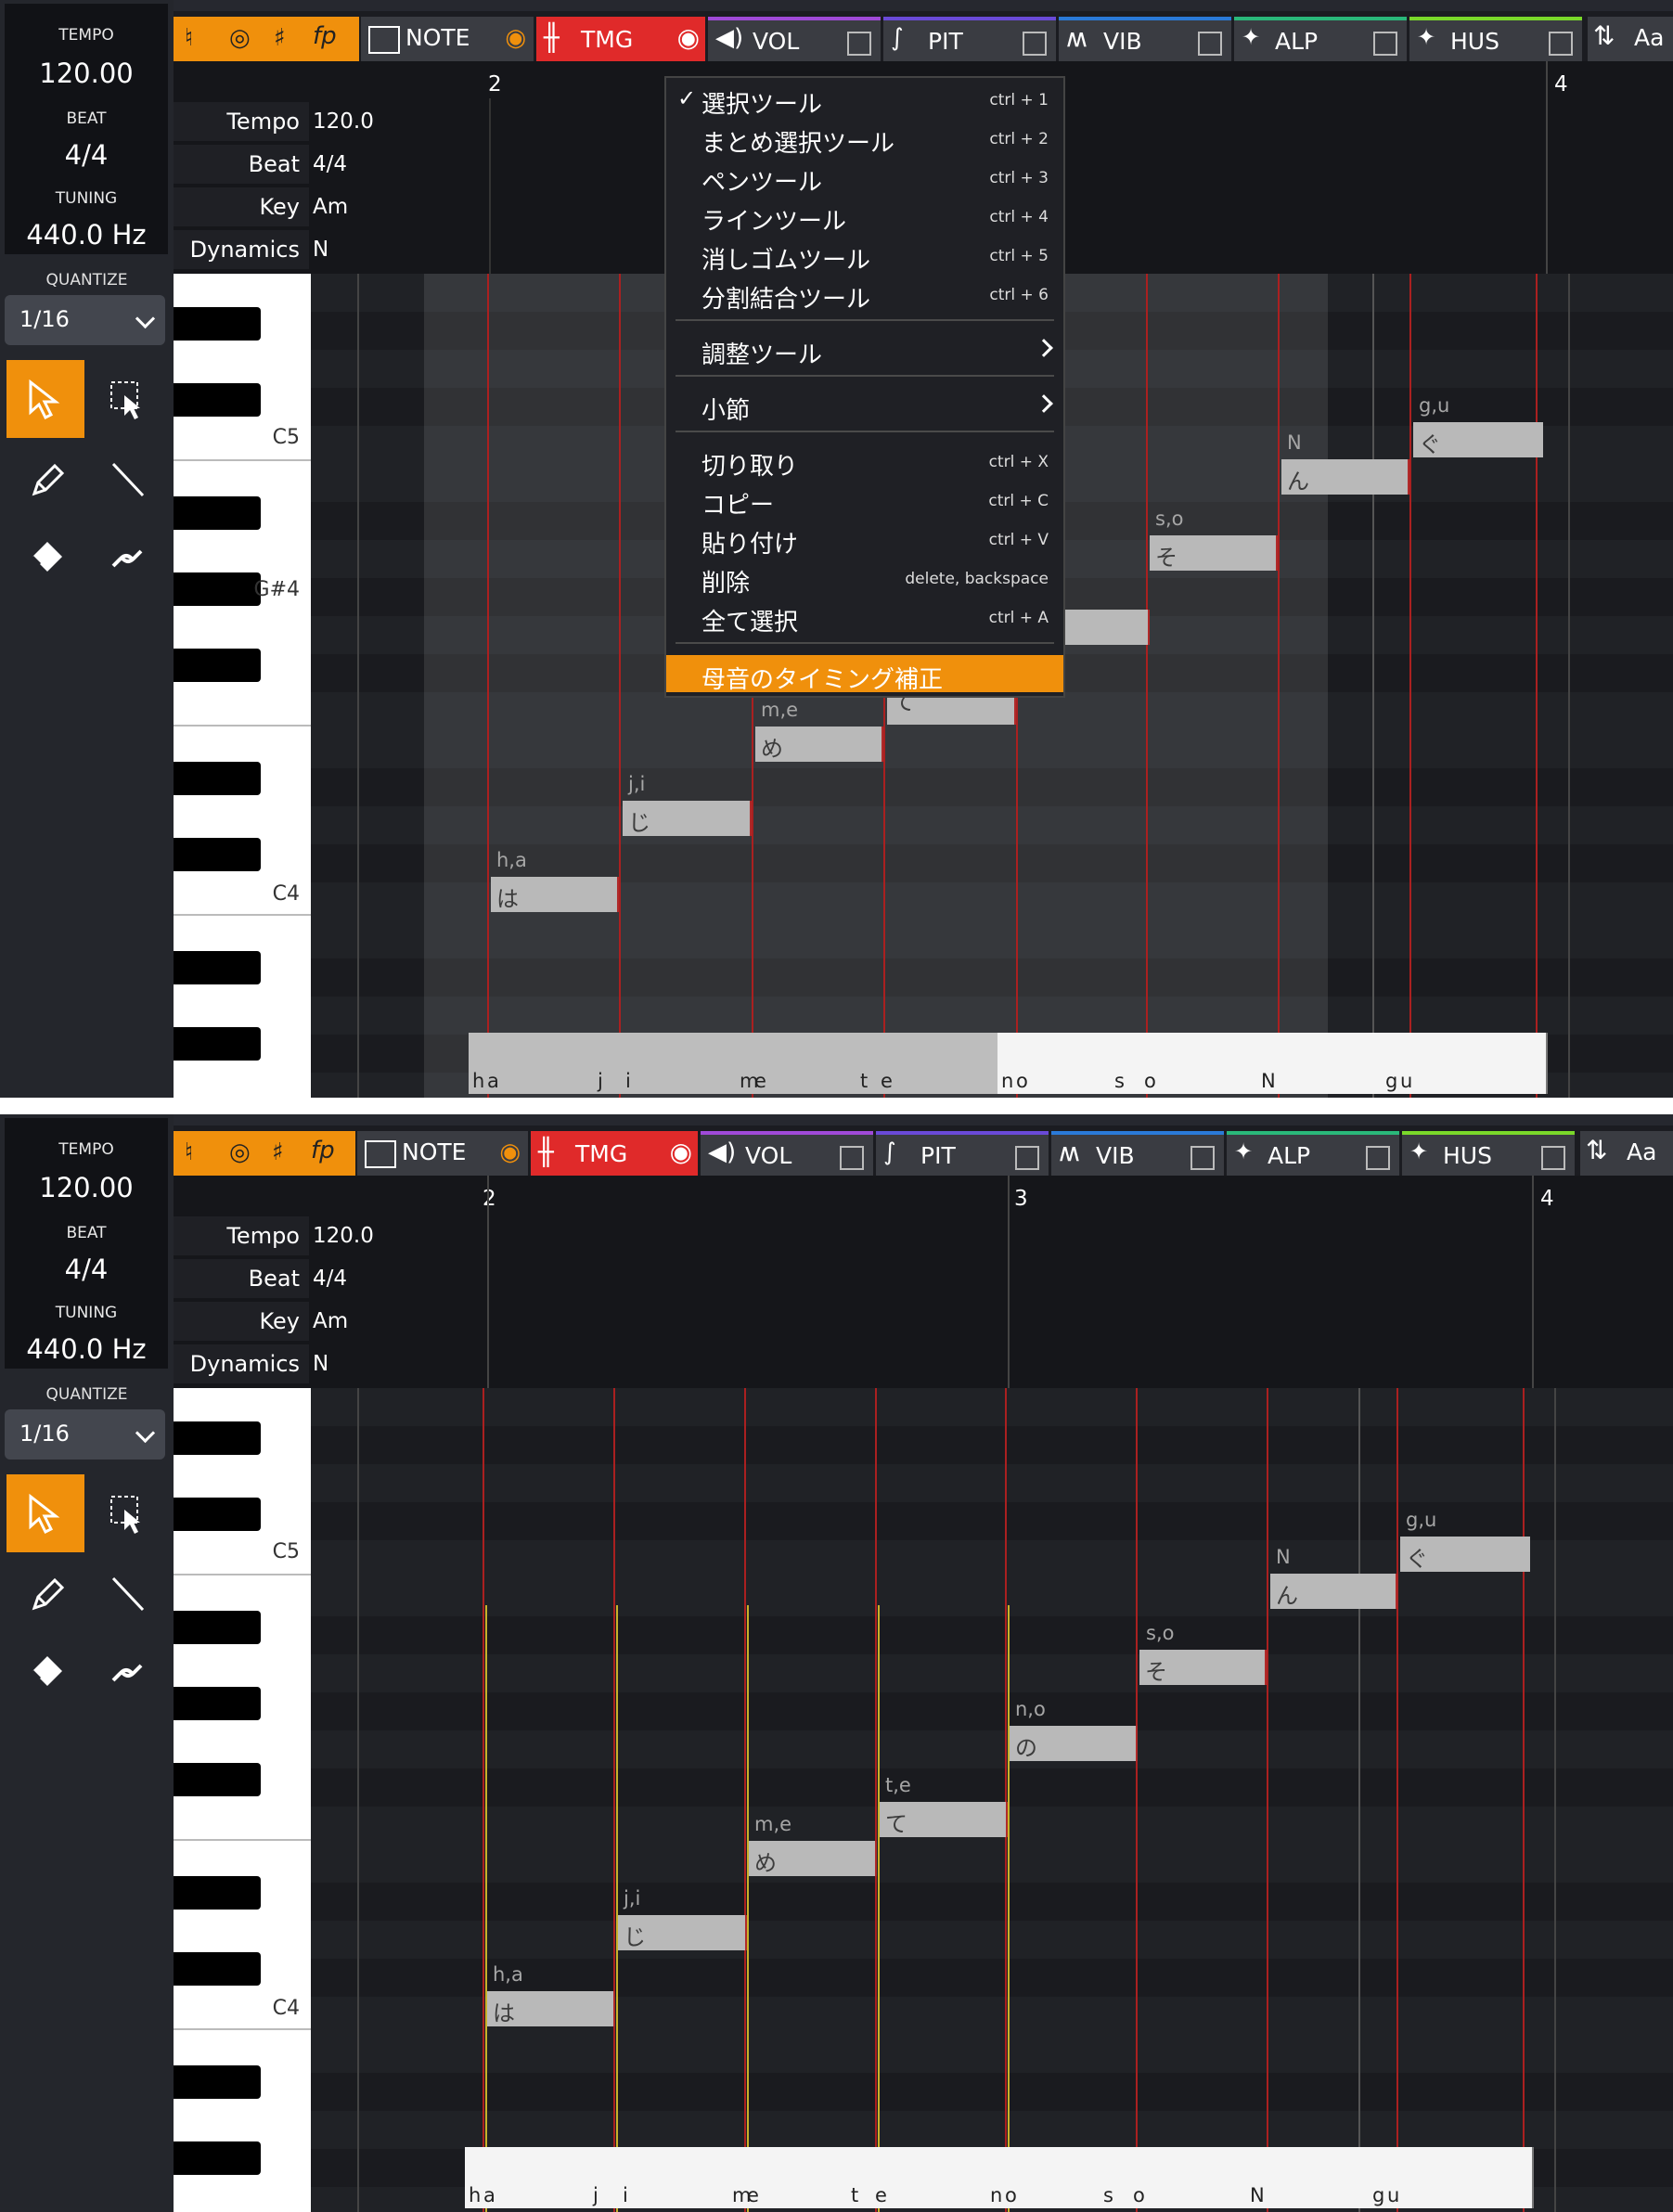 The image size is (1673, 2212). What do you see at coordinates (864, 501) in the screenshot?
I see `menu-item-copy: コピー ctrl + C` at bounding box center [864, 501].